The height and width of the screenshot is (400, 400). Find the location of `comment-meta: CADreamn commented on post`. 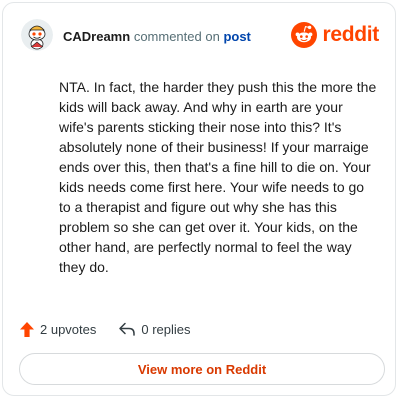

comment-meta: CADreamn commented on post is located at coordinates (157, 37).